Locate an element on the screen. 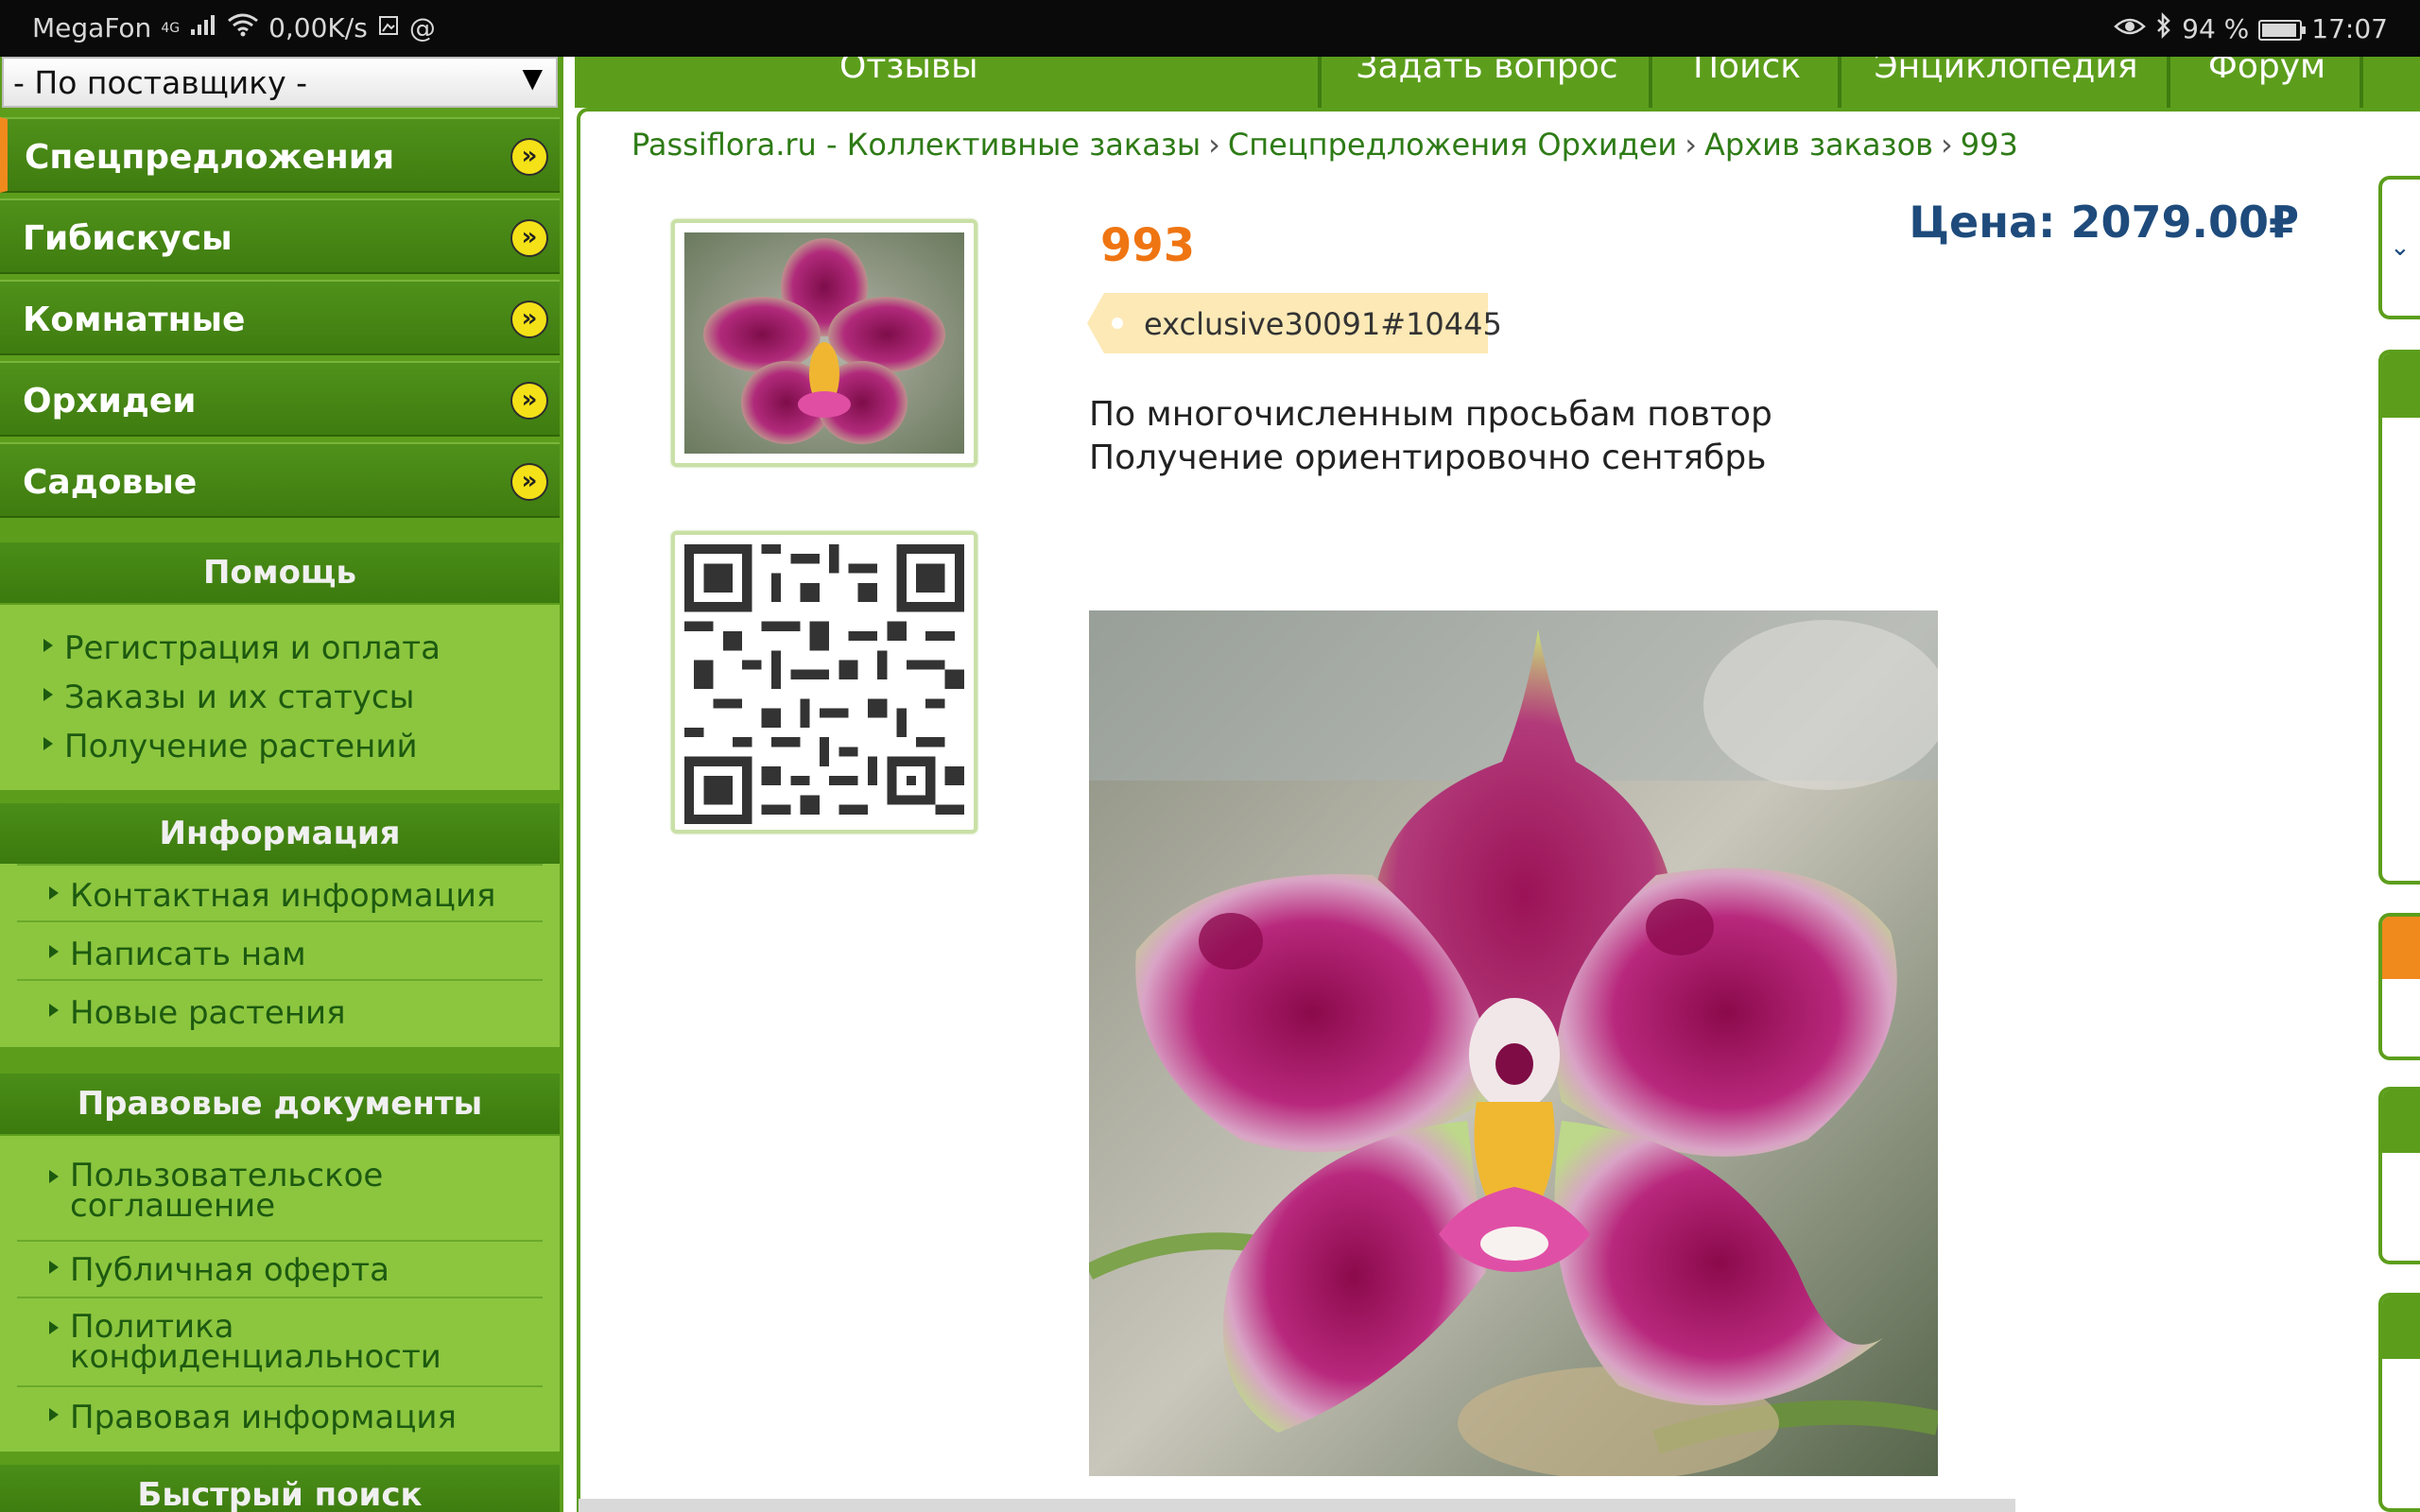  category-hibiscus: Гибискусы » is located at coordinates (280, 236).